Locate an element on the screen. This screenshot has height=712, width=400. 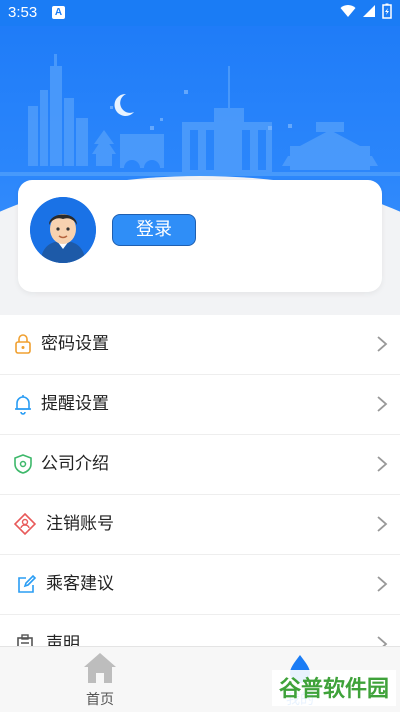
watermark-text: 谷普软件园 is located at coordinates (334, 689).